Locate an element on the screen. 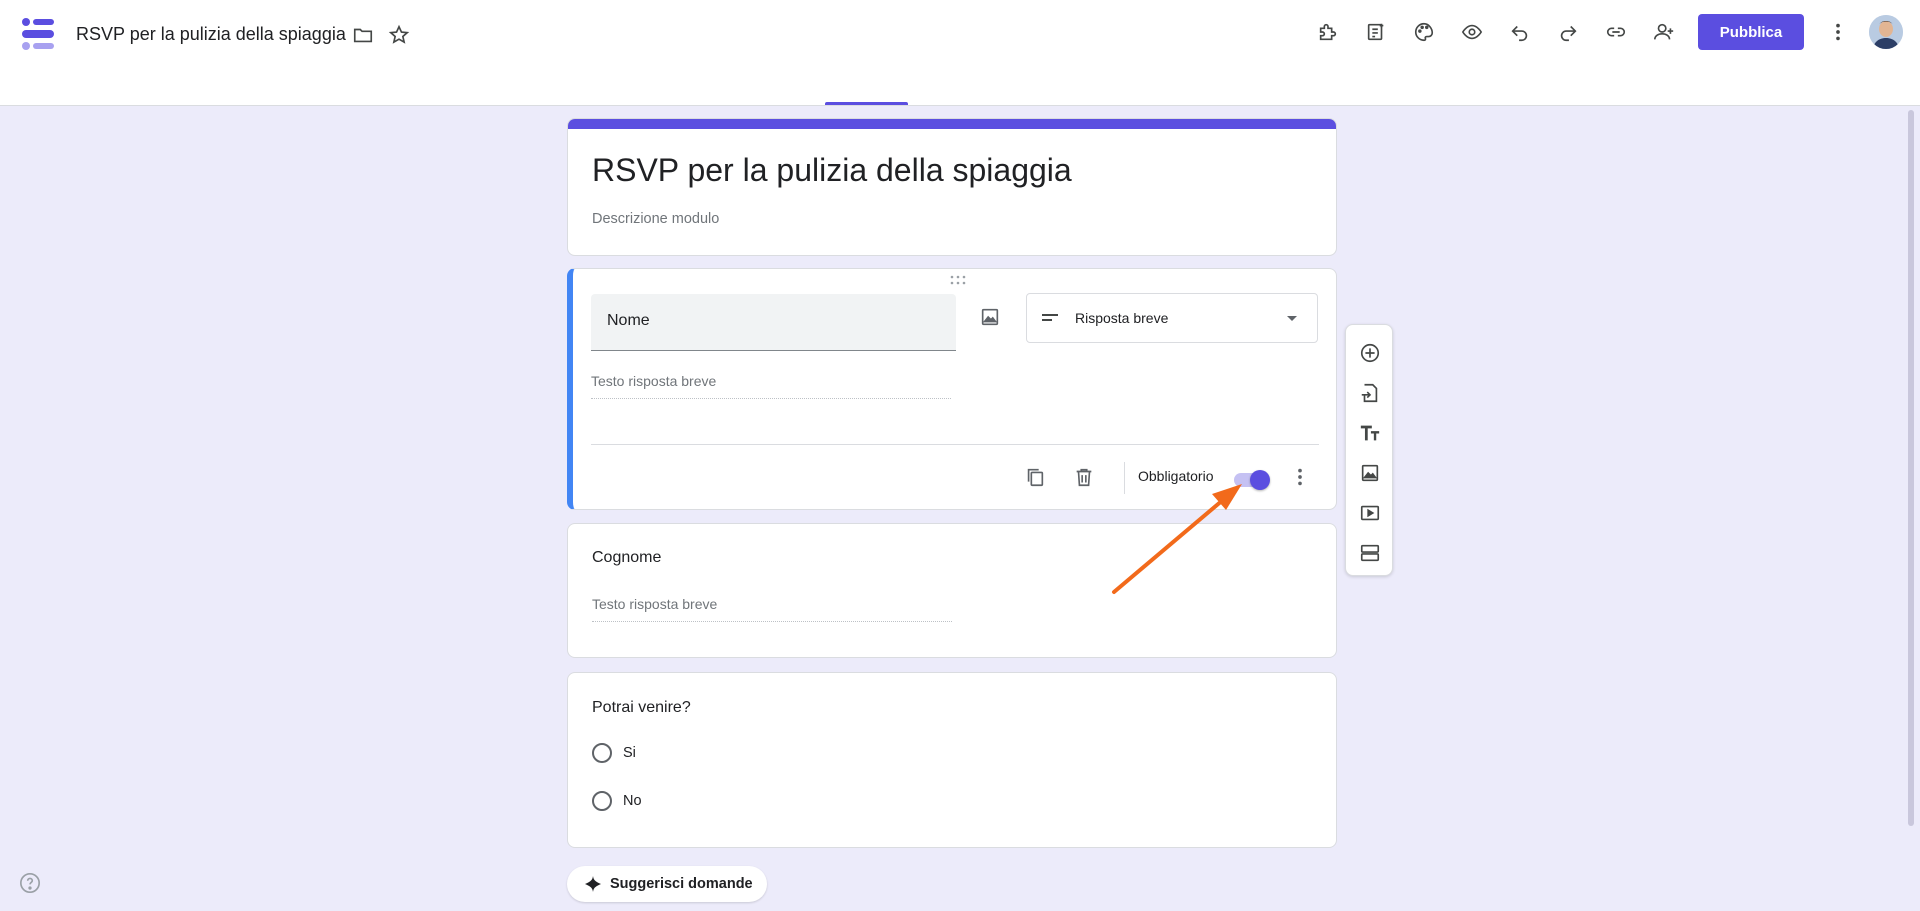 The image size is (1920, 911). add-video-icon is located at coordinates (1370, 513).